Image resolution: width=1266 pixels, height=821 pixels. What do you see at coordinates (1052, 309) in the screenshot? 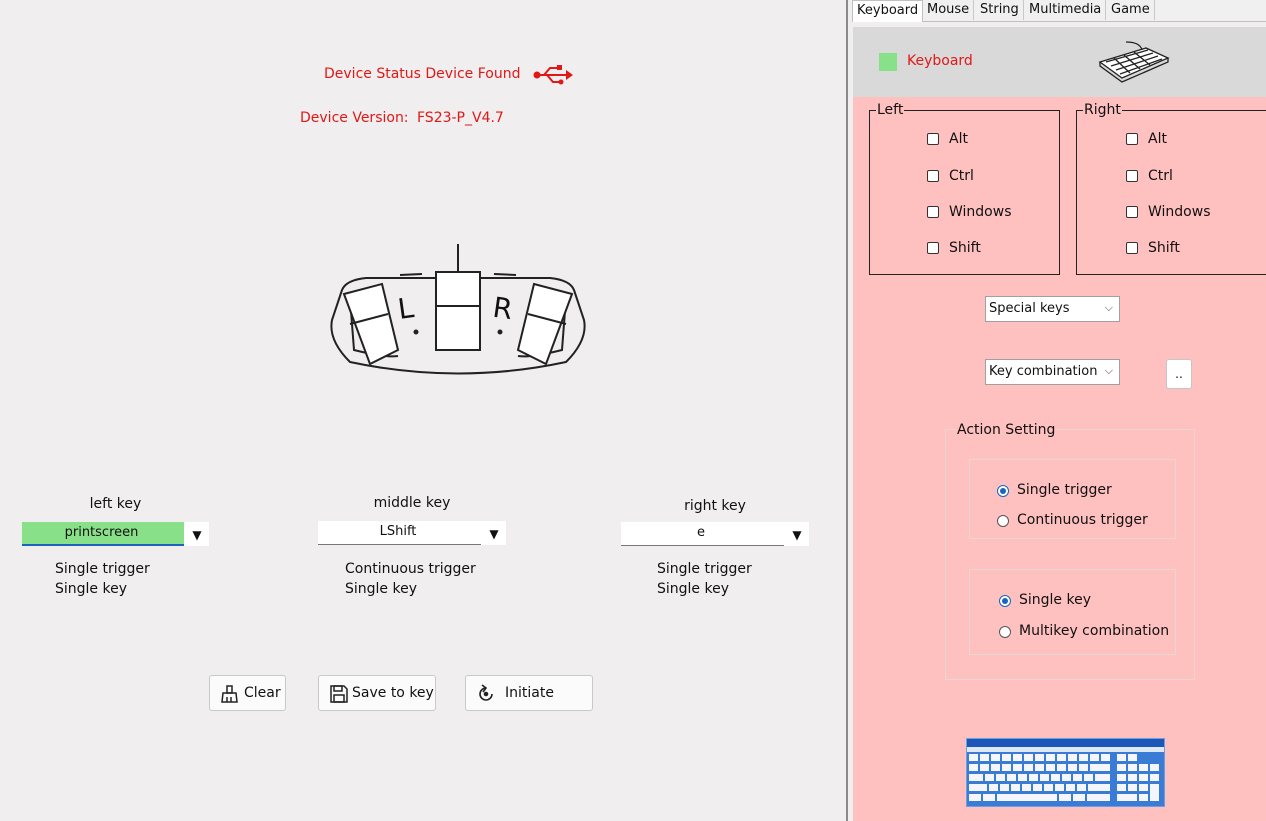
I see `special-keys-select: Special keys ⌵` at bounding box center [1052, 309].